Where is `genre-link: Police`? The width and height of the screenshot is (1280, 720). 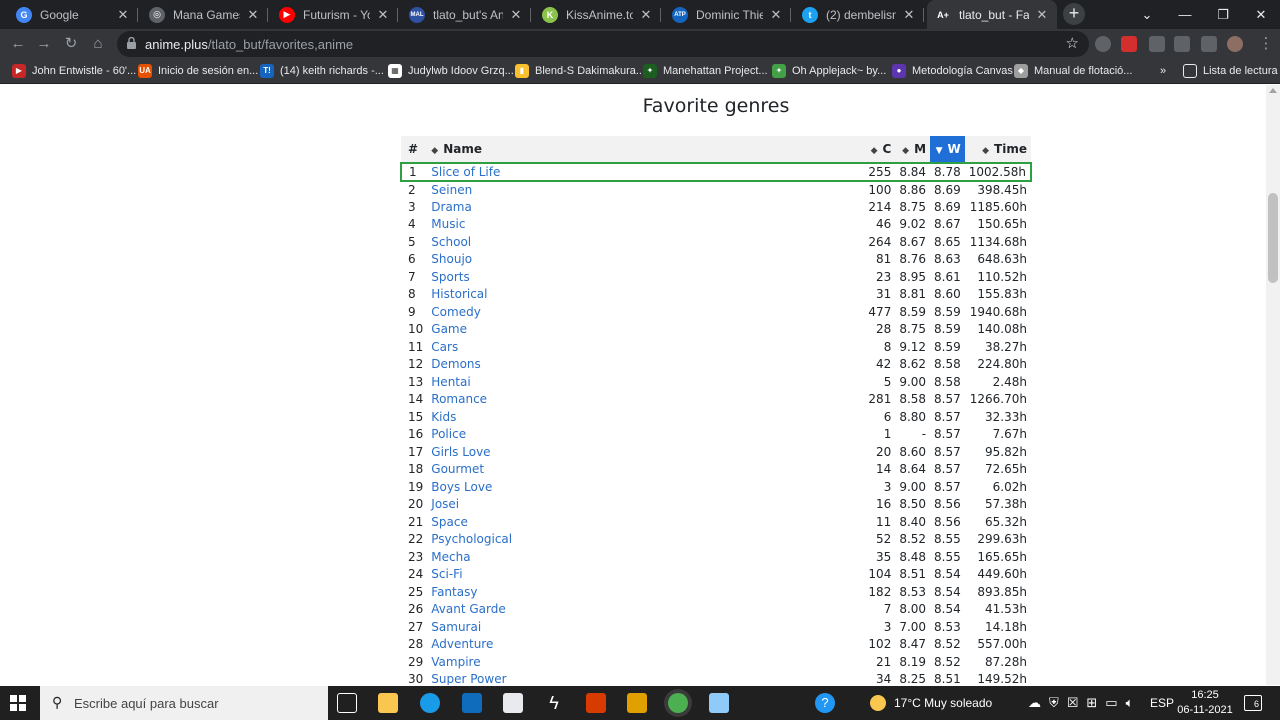 genre-link: Police is located at coordinates (448, 434).